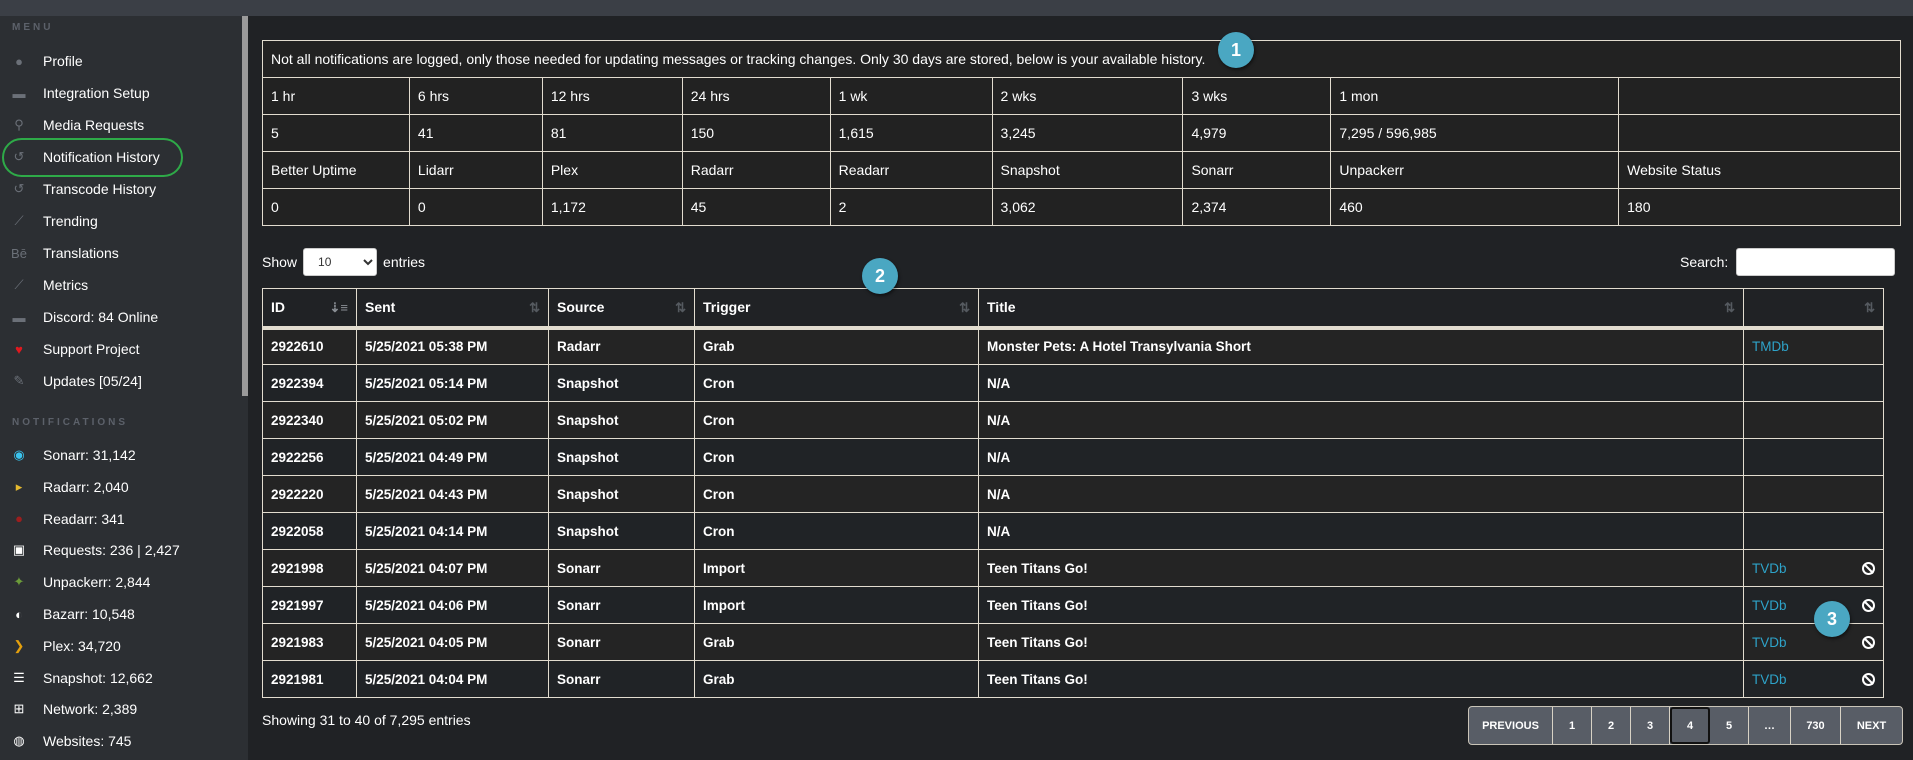 The image size is (1913, 760). What do you see at coordinates (19, 61) in the screenshot?
I see `user-icon: ●` at bounding box center [19, 61].